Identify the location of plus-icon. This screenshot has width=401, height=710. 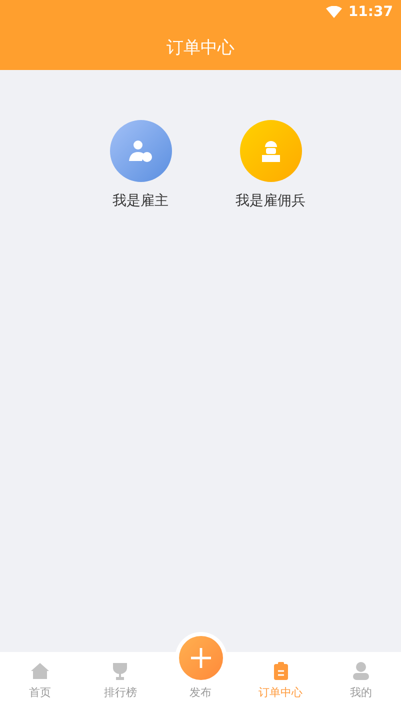
(200, 658).